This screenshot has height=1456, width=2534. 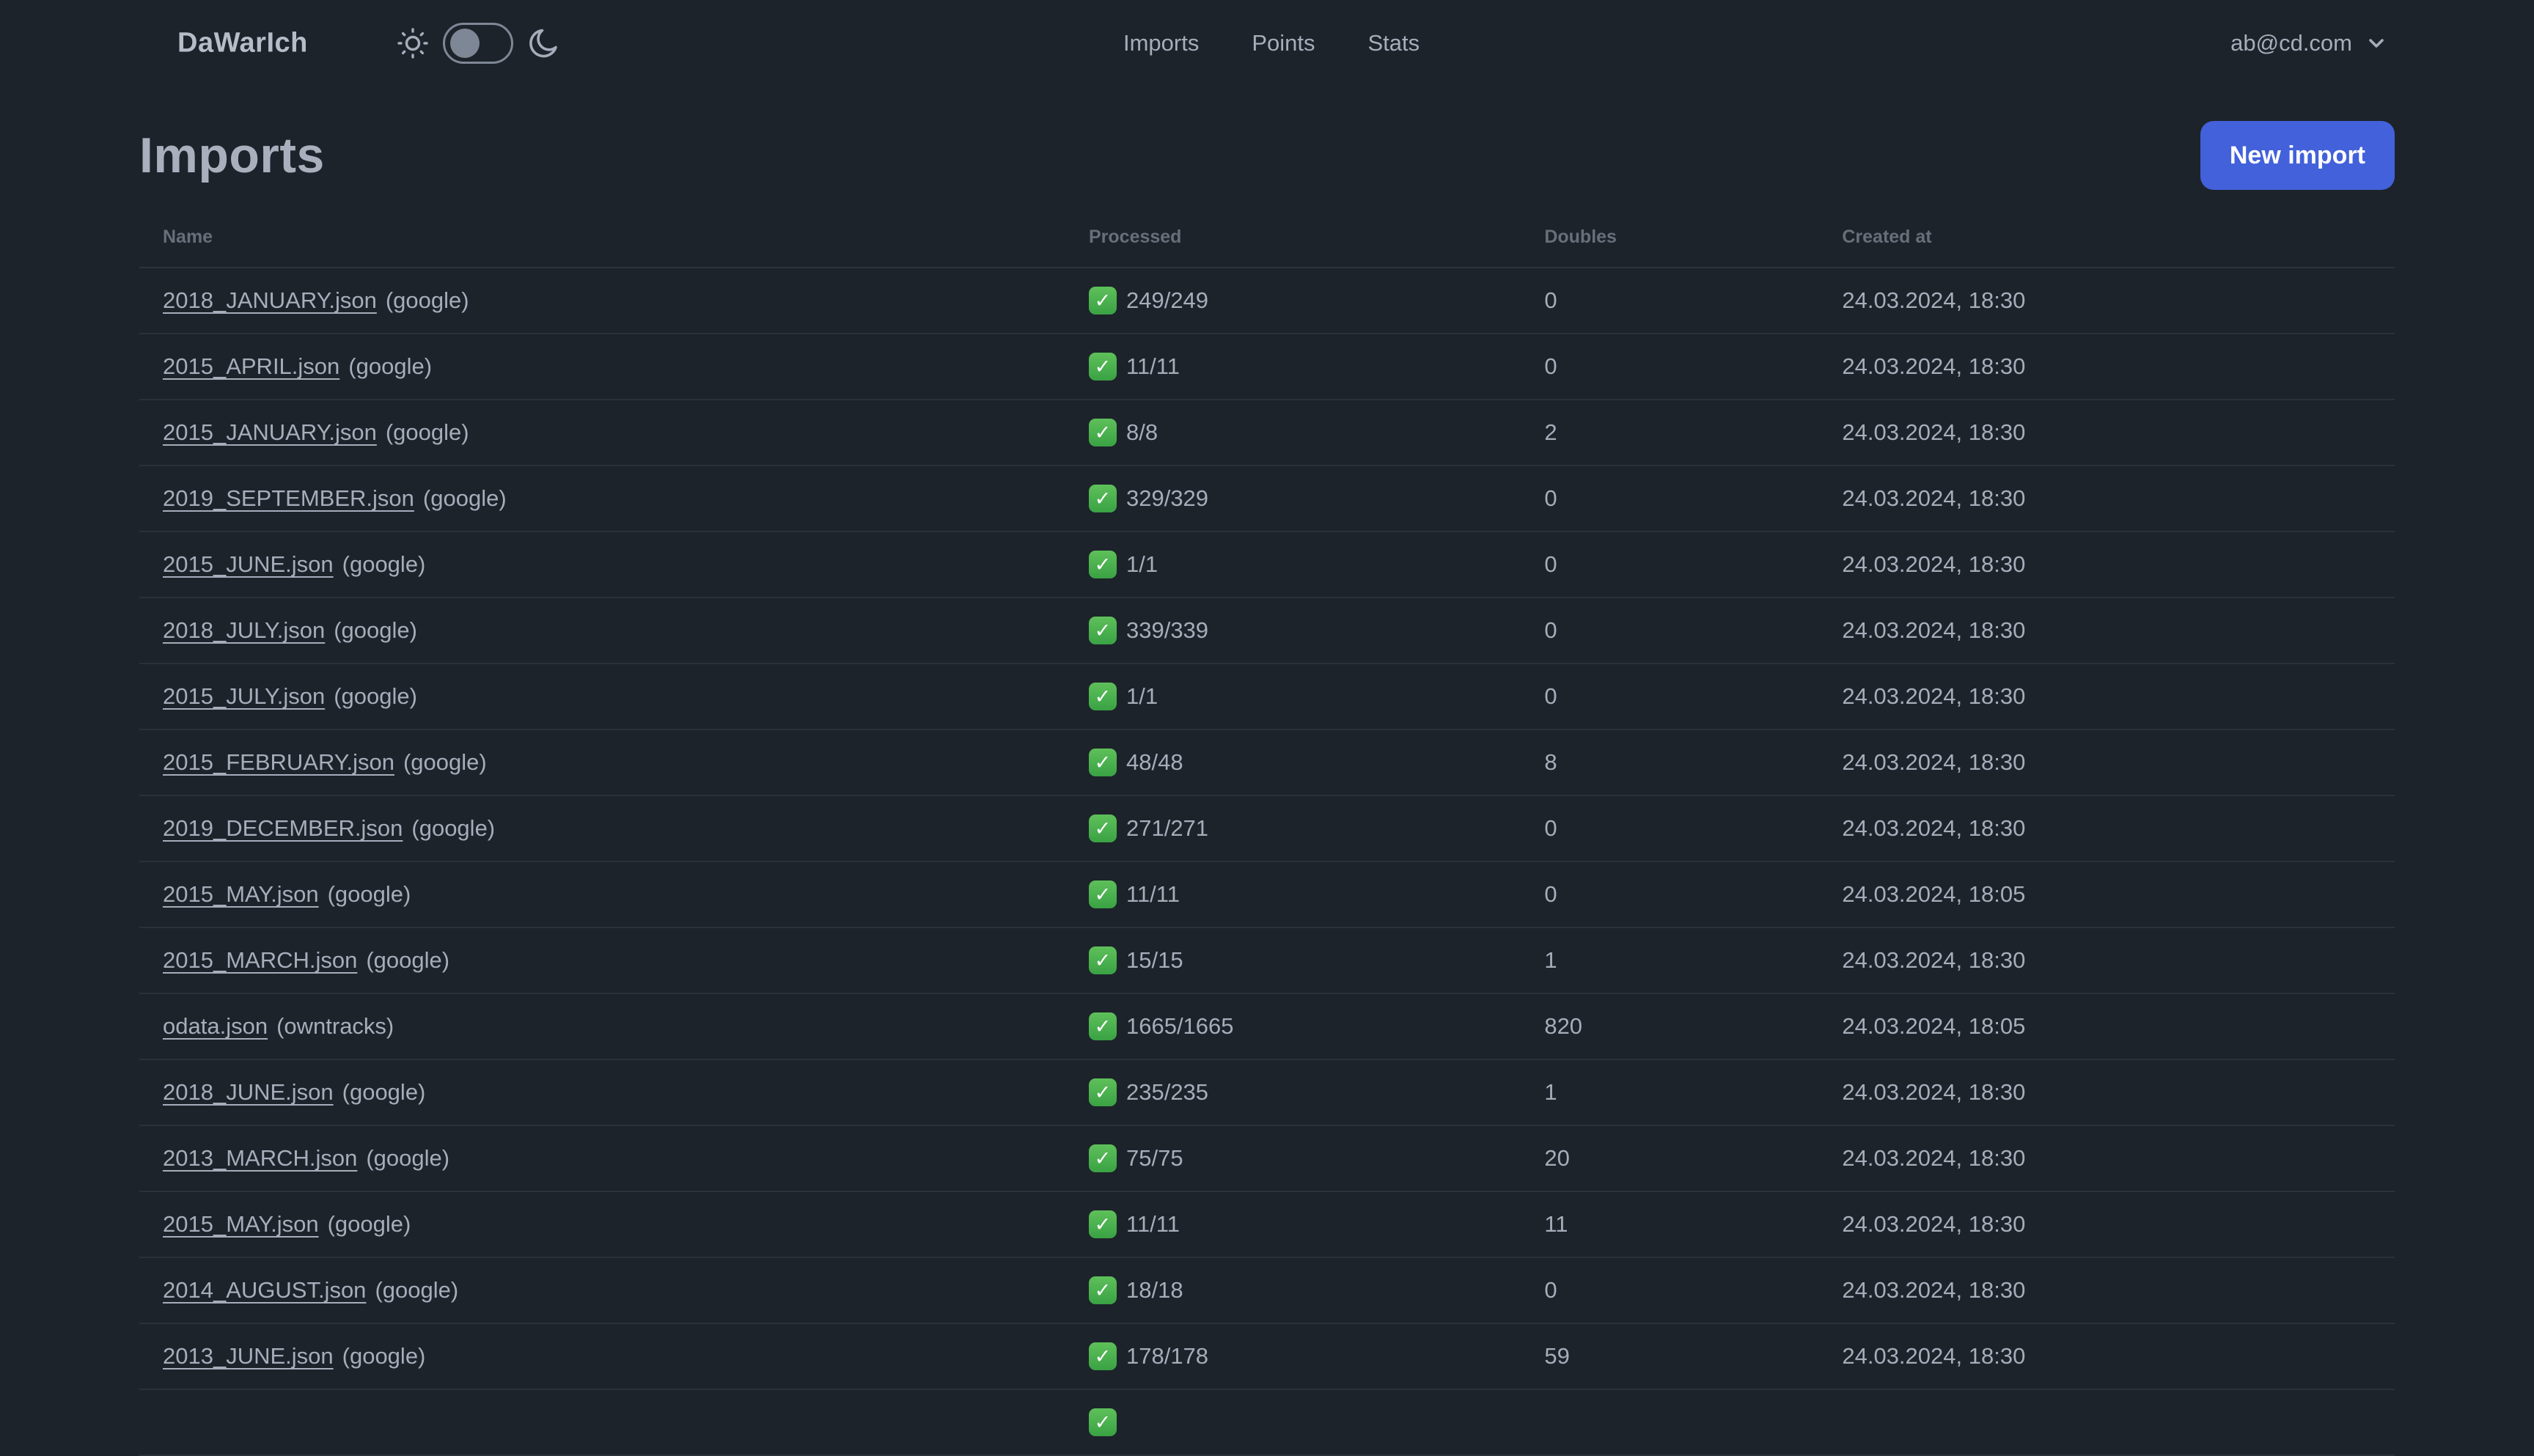 I want to click on import-file-link: 2015_APRIL.json, so click(x=251, y=366).